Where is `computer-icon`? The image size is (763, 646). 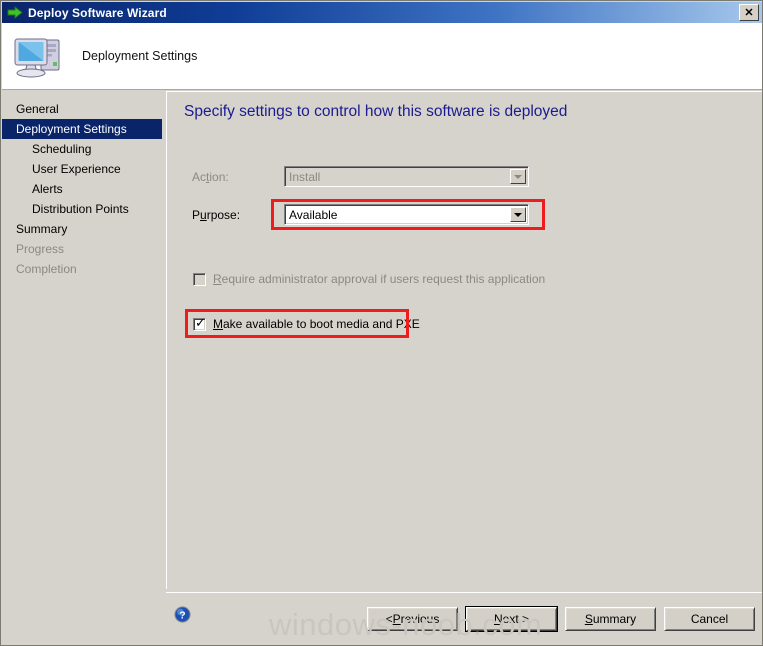
computer-icon is located at coordinates (38, 56).